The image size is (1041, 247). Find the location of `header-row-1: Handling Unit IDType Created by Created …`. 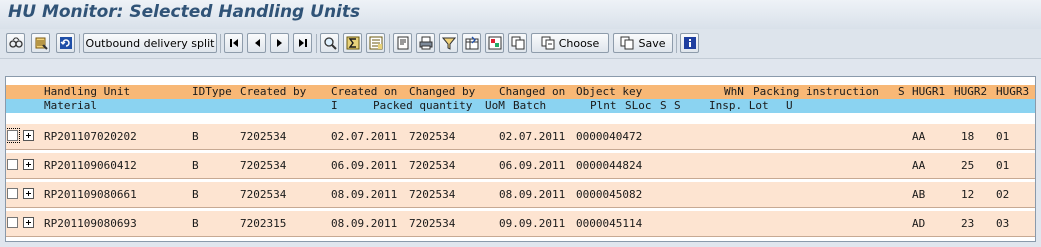

header-row-1: Handling Unit IDType Created by Created … is located at coordinates (520, 97).